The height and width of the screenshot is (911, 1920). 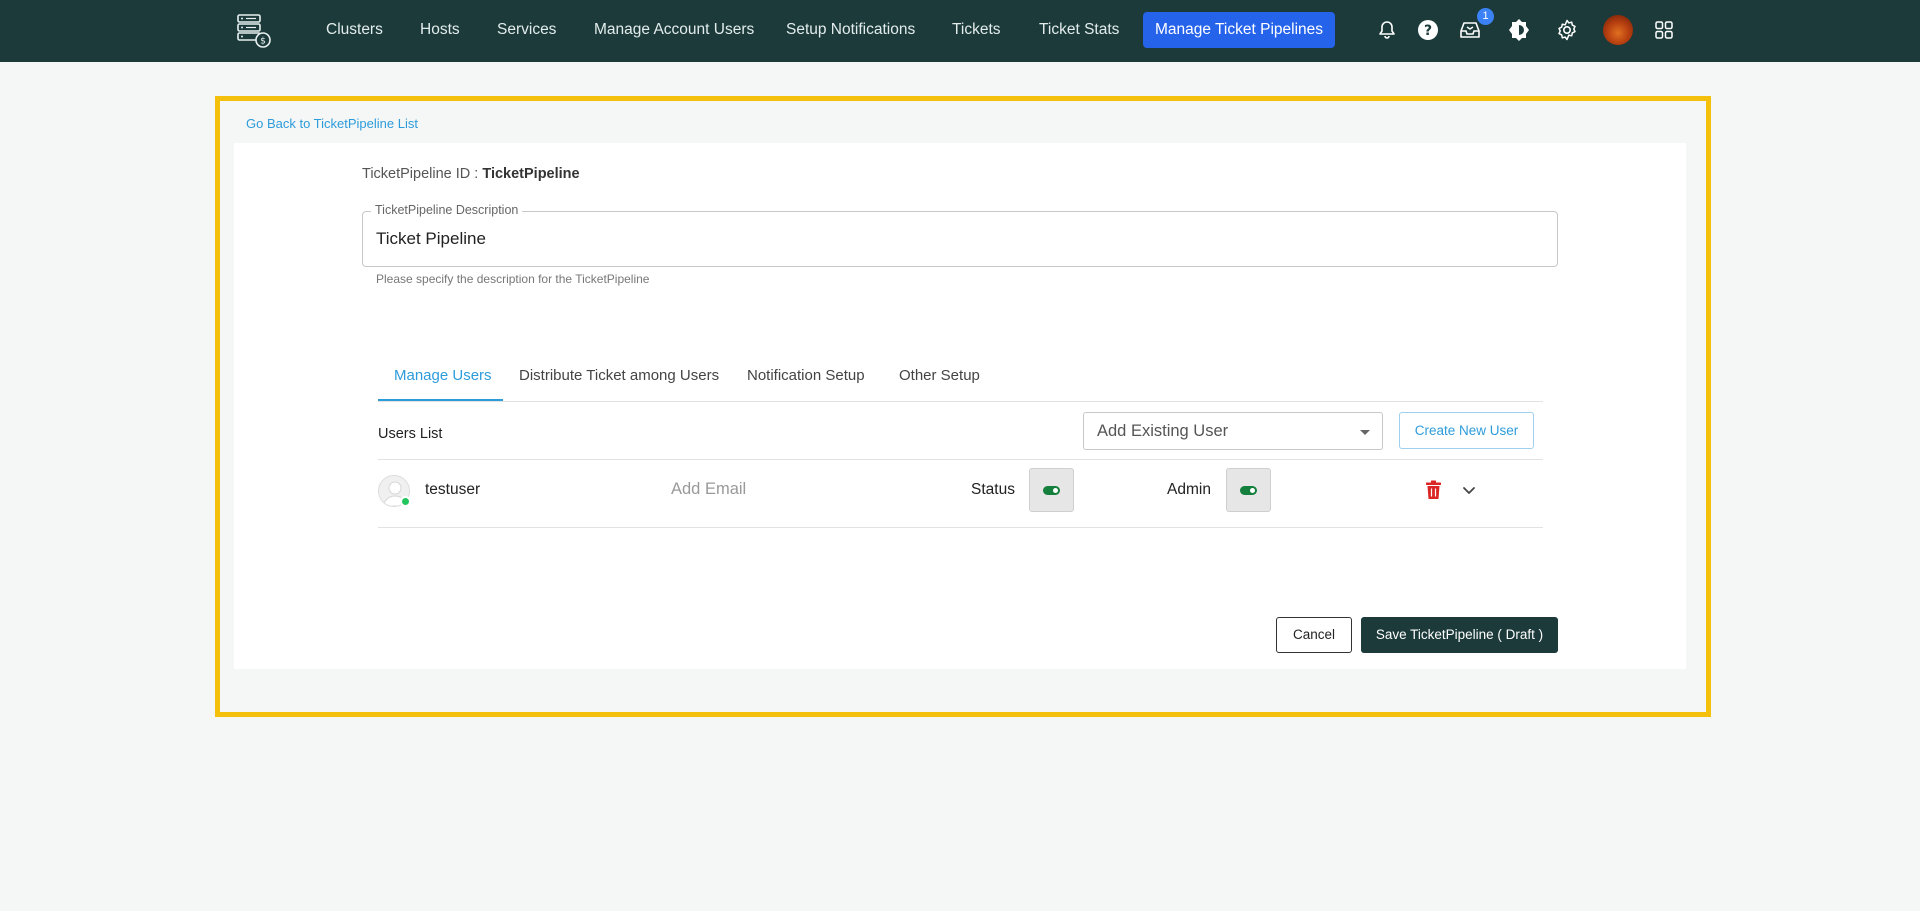 What do you see at coordinates (1459, 635) in the screenshot?
I see `save-draft-button: Save TicketPipeline ( Draft )` at bounding box center [1459, 635].